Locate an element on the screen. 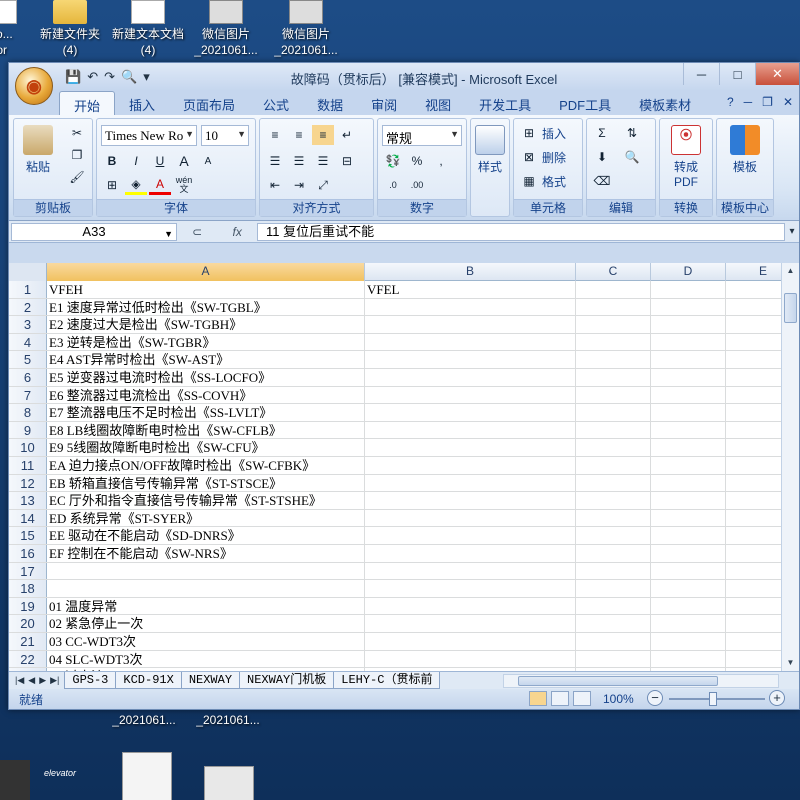 The image size is (800, 800). font-size-select: 10 ▼ is located at coordinates (225, 135).